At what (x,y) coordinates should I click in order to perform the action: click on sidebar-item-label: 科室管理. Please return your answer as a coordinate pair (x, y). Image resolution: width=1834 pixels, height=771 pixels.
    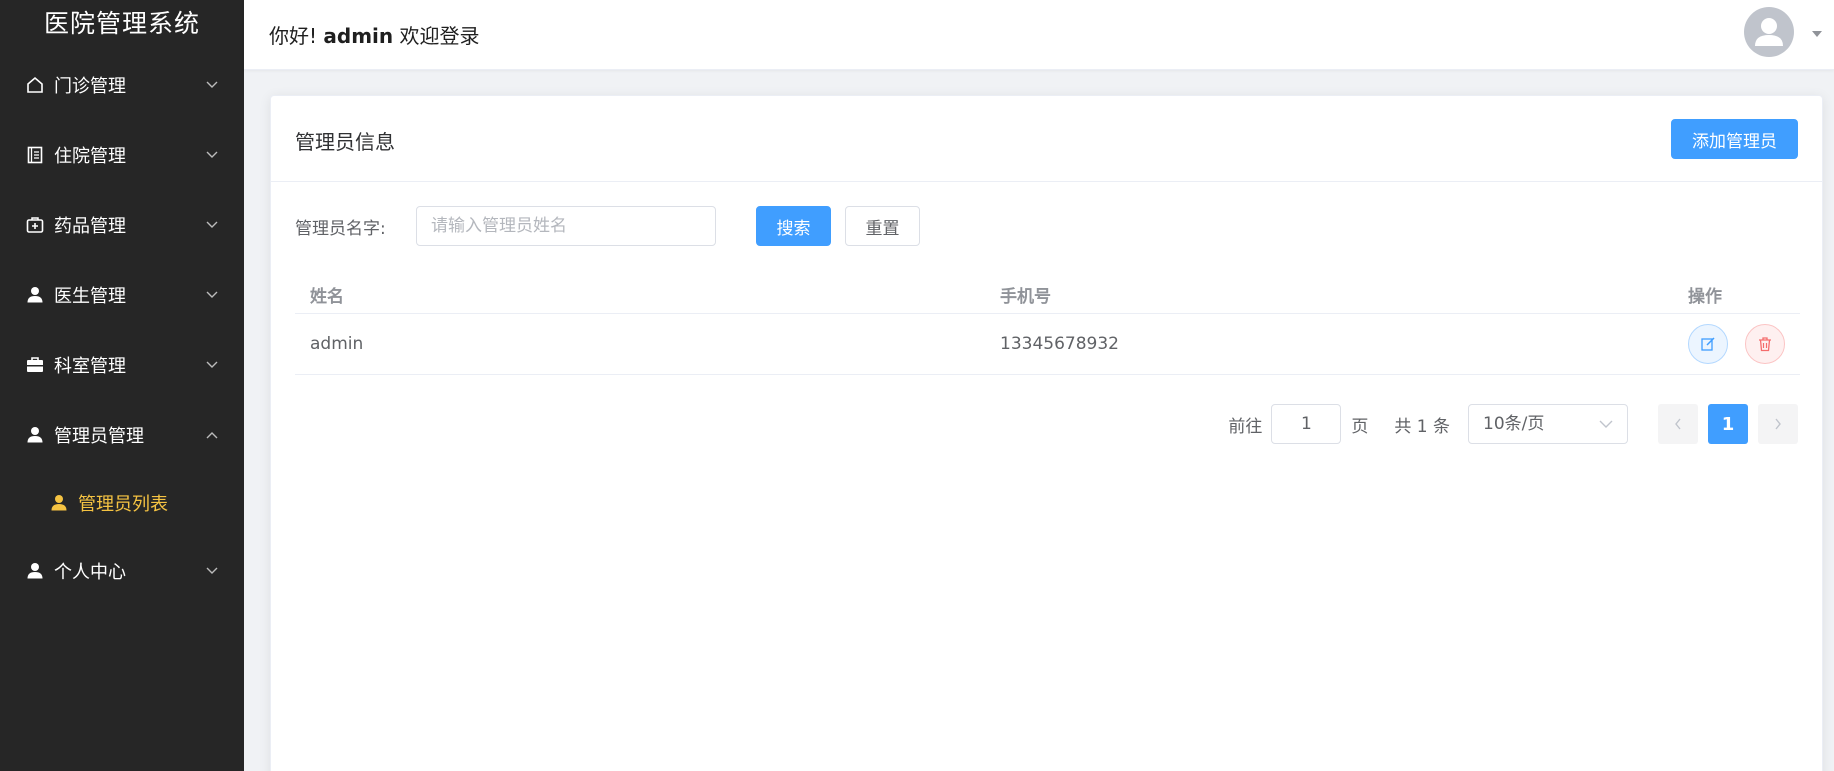
    Looking at the image, I should click on (90, 366).